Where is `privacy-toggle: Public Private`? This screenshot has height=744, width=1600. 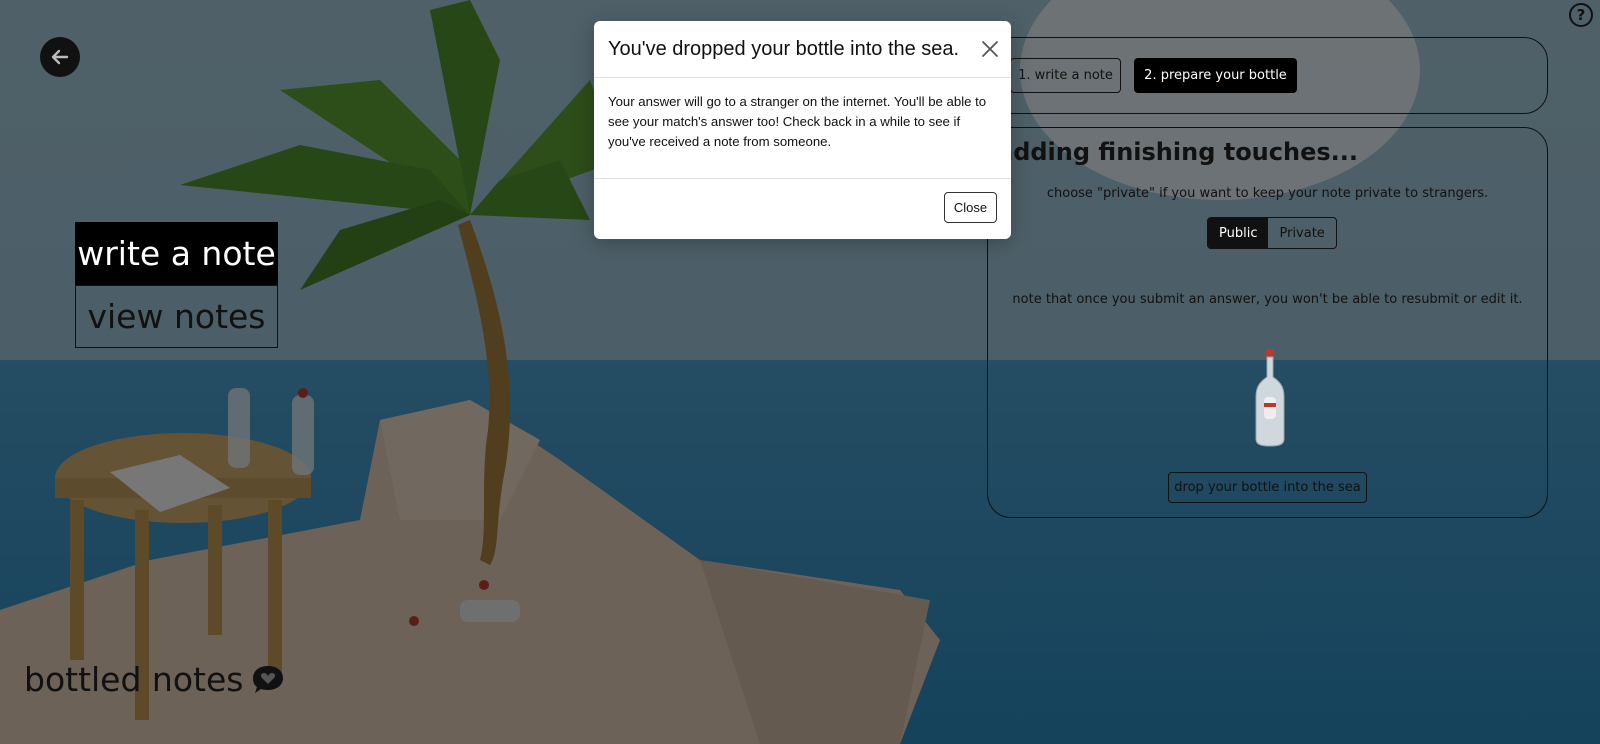 privacy-toggle: Public Private is located at coordinates (1272, 233).